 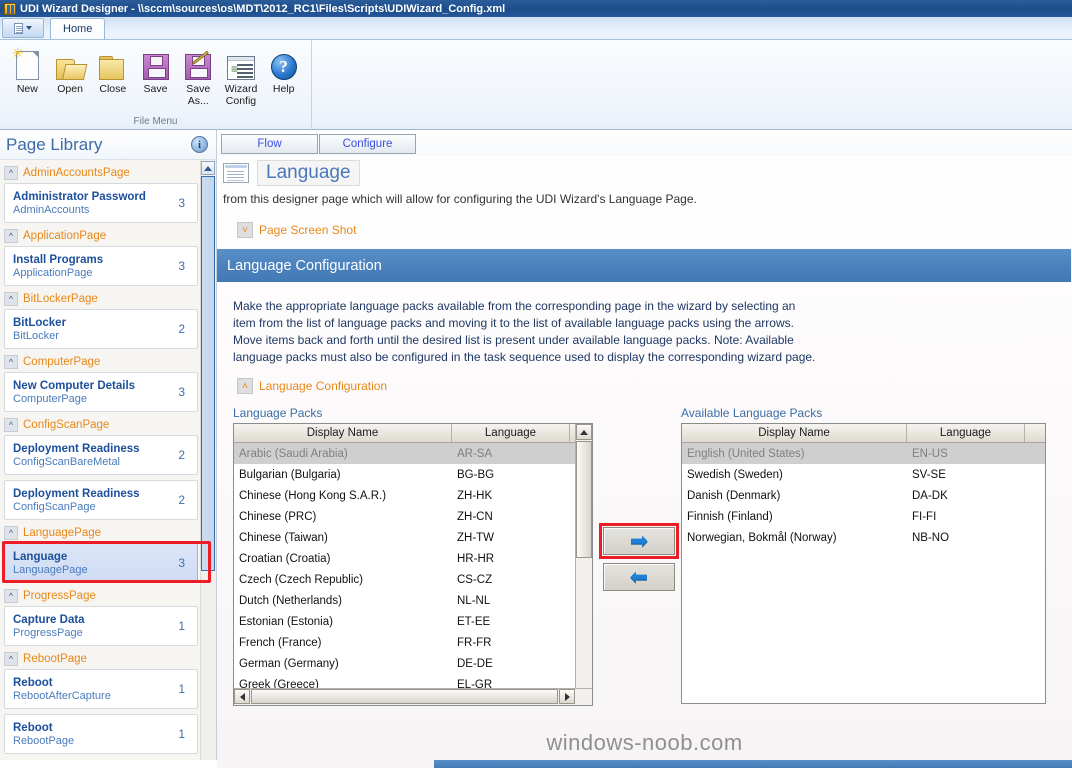 I want to click on sidebar-group-header: ^ ApplicationPage, so click(x=101, y=236).